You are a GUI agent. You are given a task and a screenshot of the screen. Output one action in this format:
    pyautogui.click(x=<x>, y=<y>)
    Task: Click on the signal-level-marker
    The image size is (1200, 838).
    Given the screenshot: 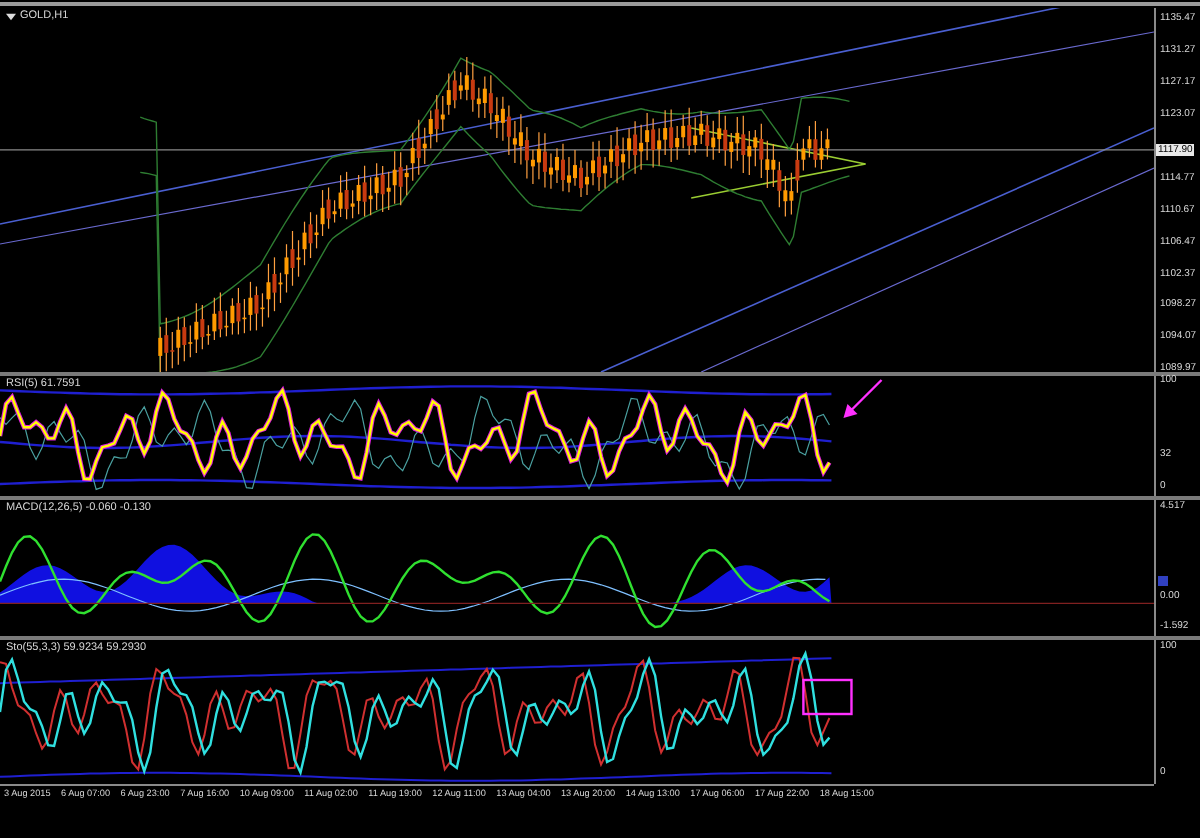 What is the action you would take?
    pyautogui.click(x=1163, y=581)
    